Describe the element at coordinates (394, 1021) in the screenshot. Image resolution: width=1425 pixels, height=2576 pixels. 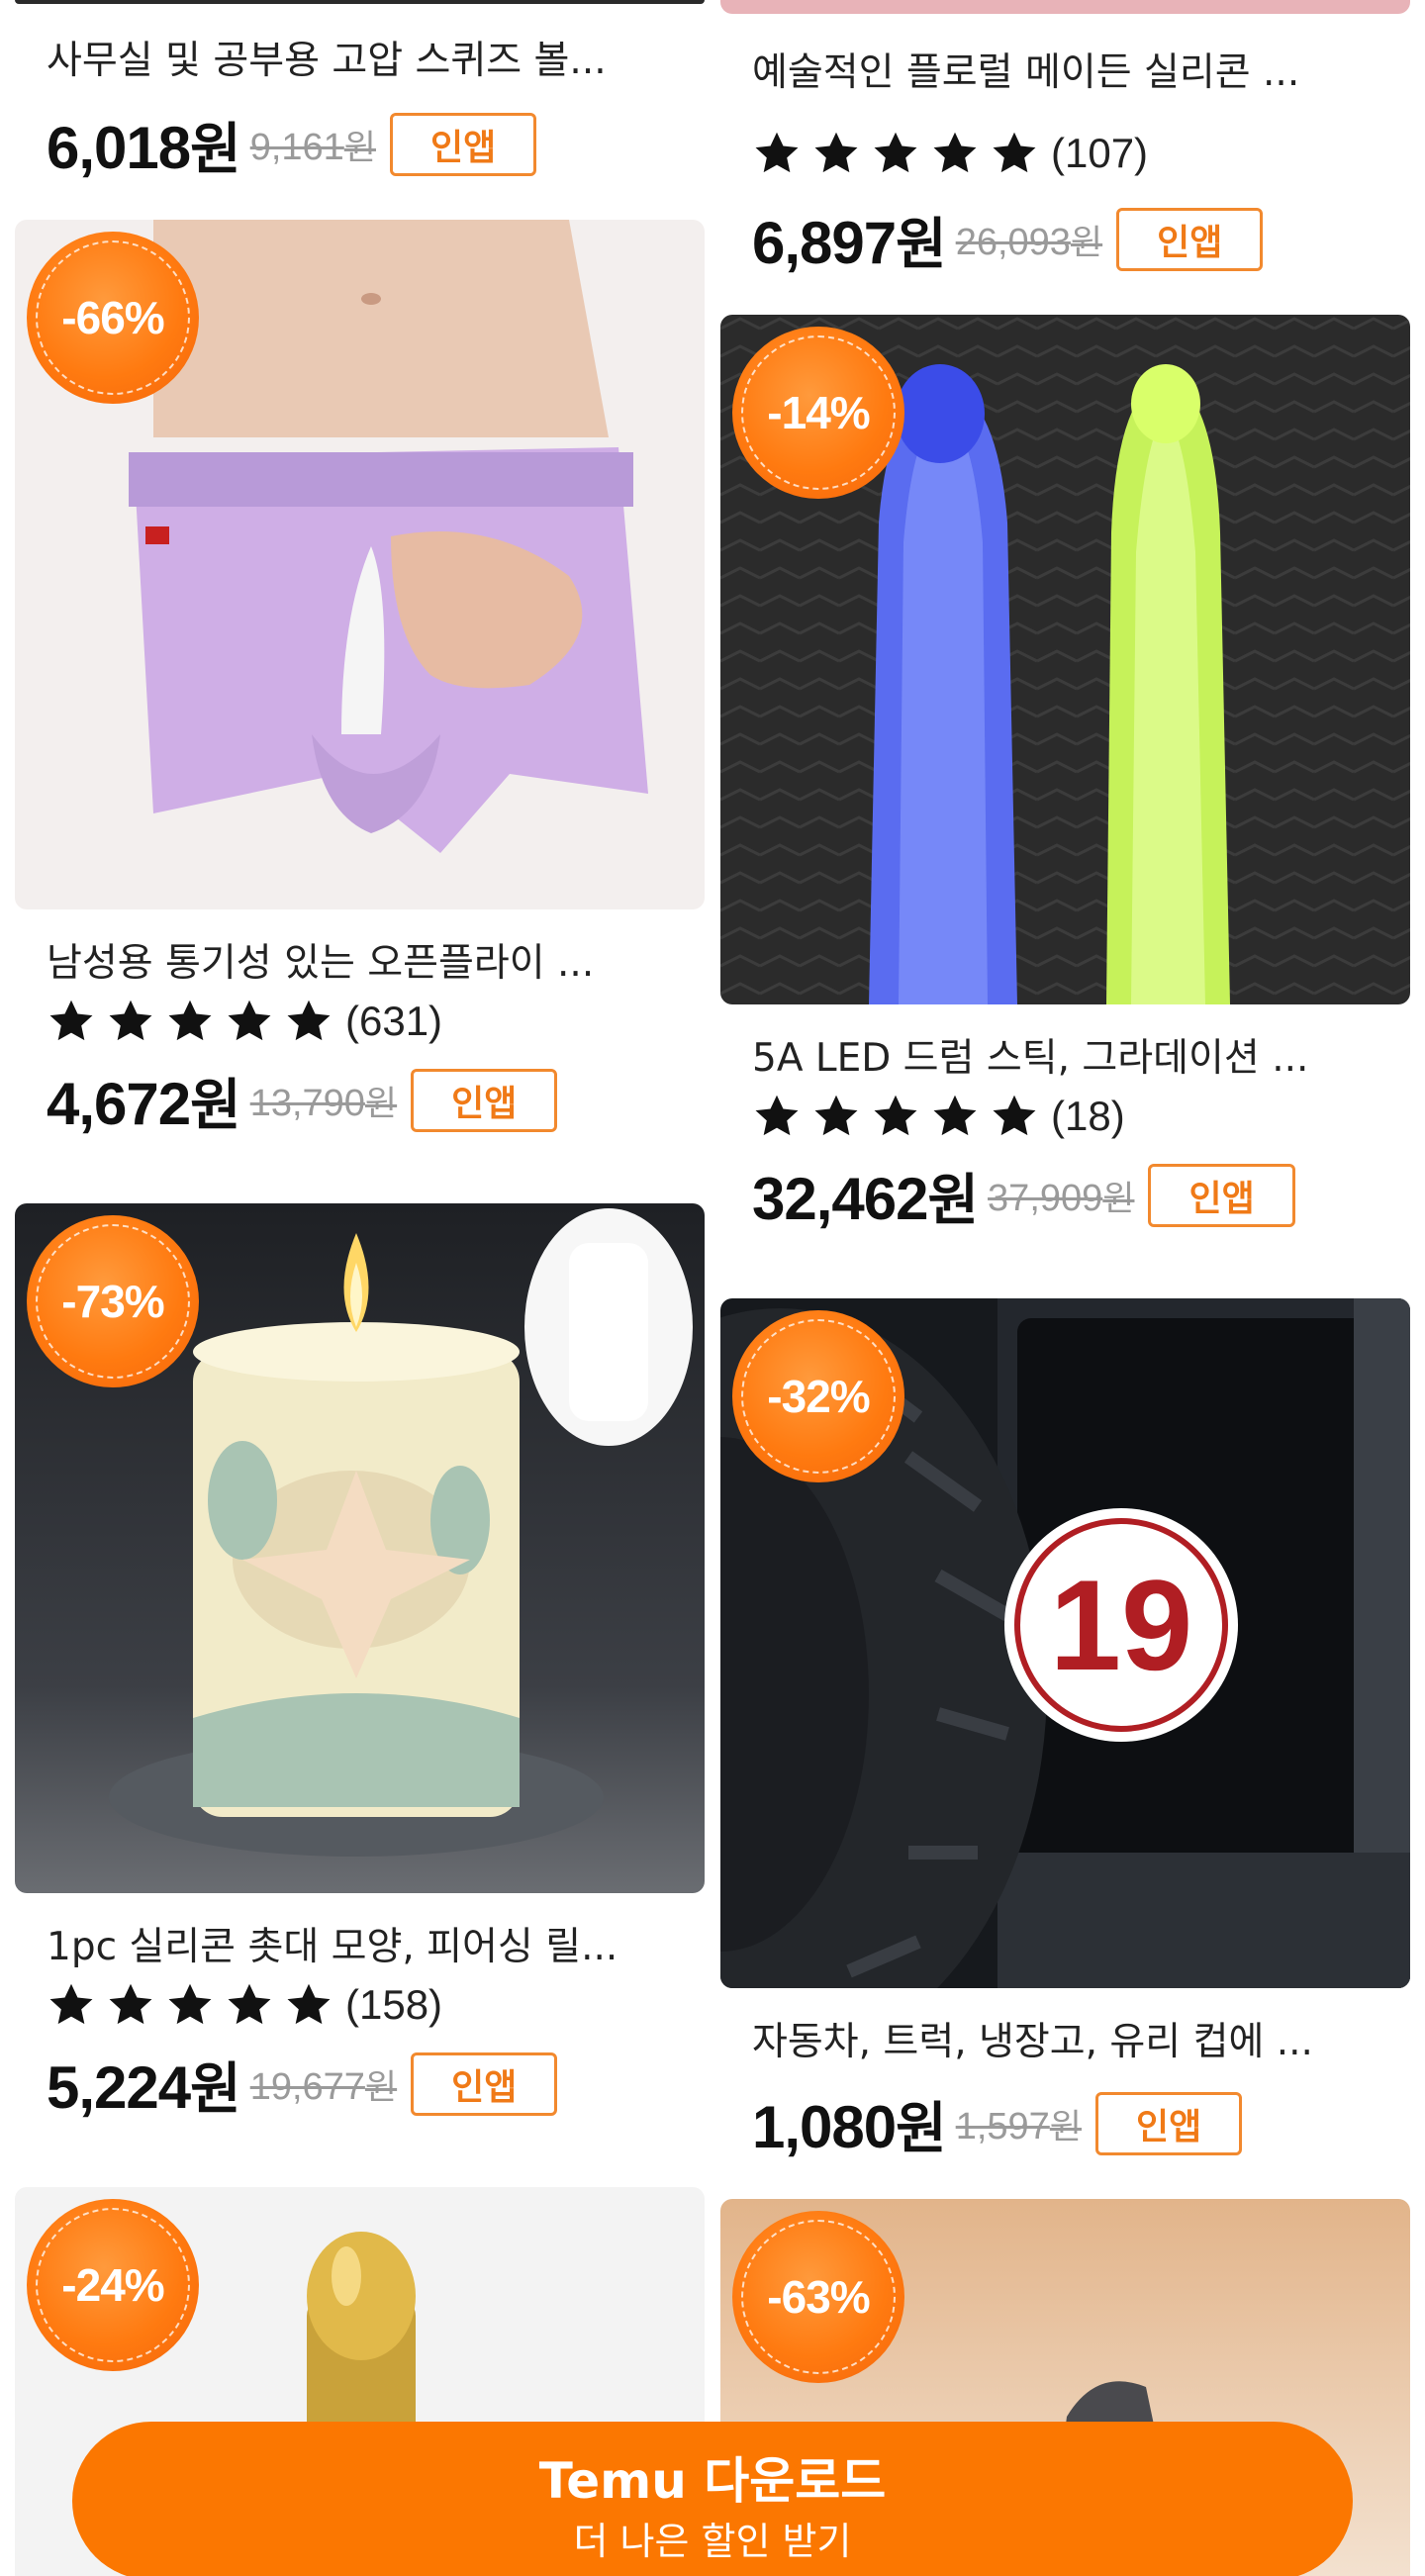
I see `review-count: (631)` at that location.